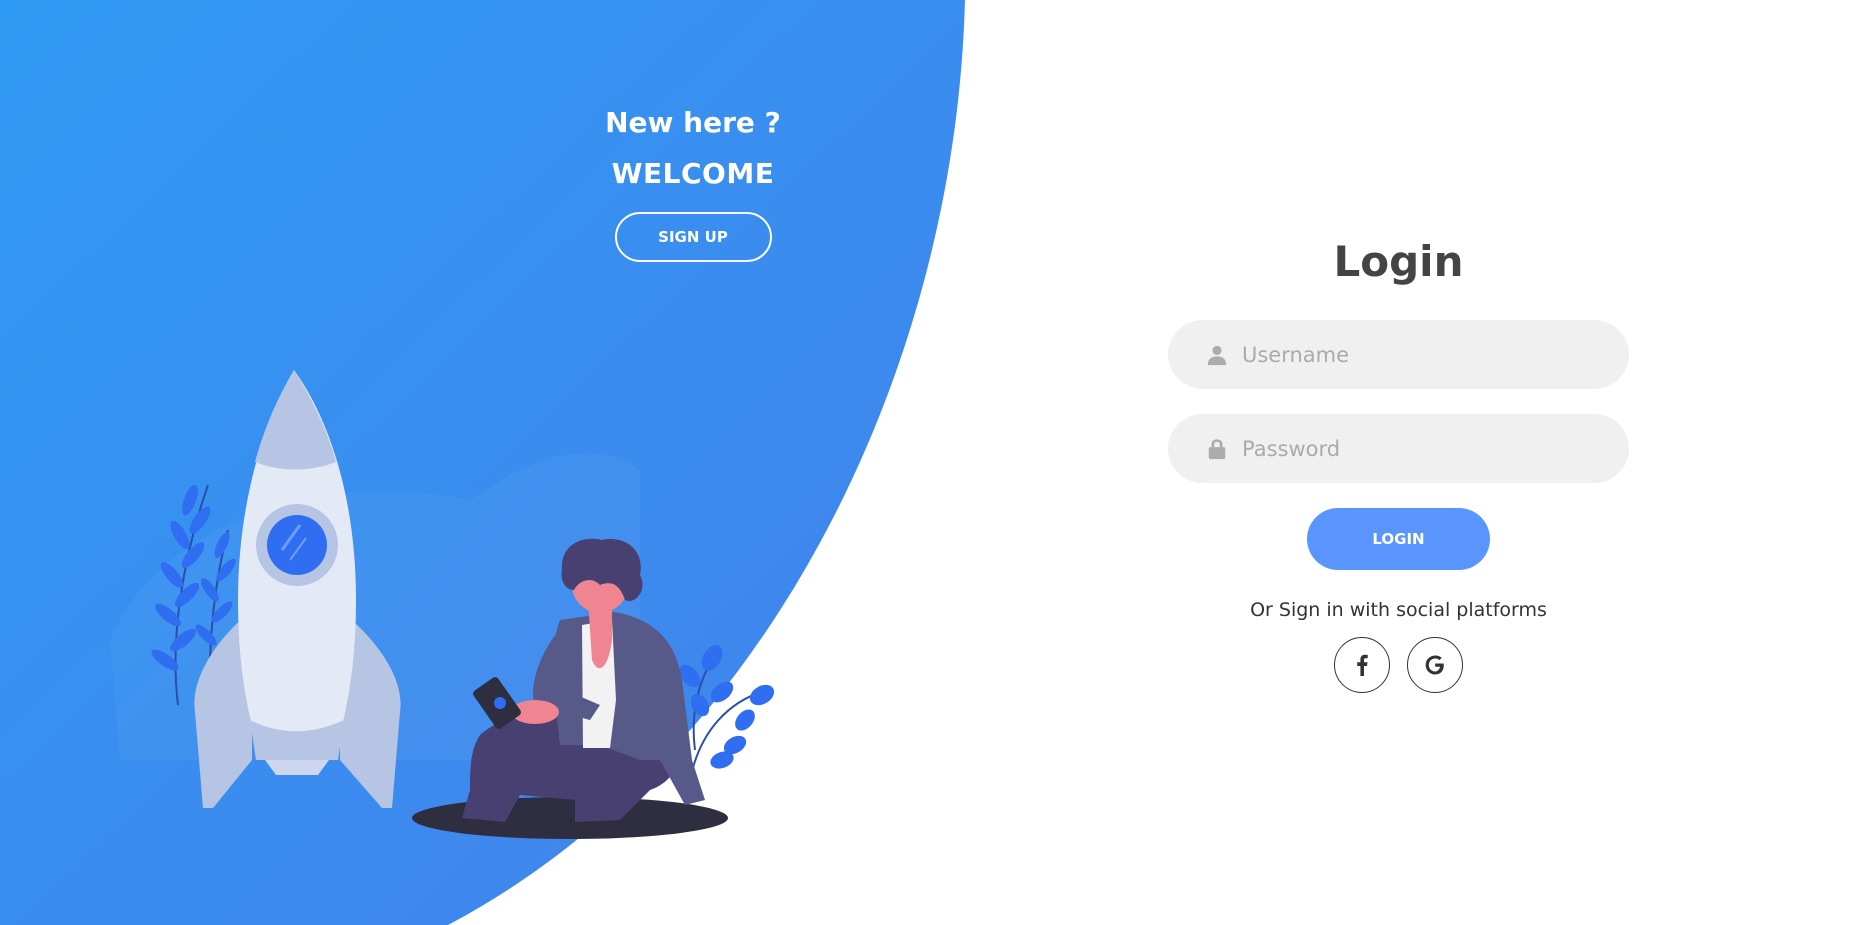  What do you see at coordinates (1422, 354) in the screenshot?
I see `username-input` at bounding box center [1422, 354].